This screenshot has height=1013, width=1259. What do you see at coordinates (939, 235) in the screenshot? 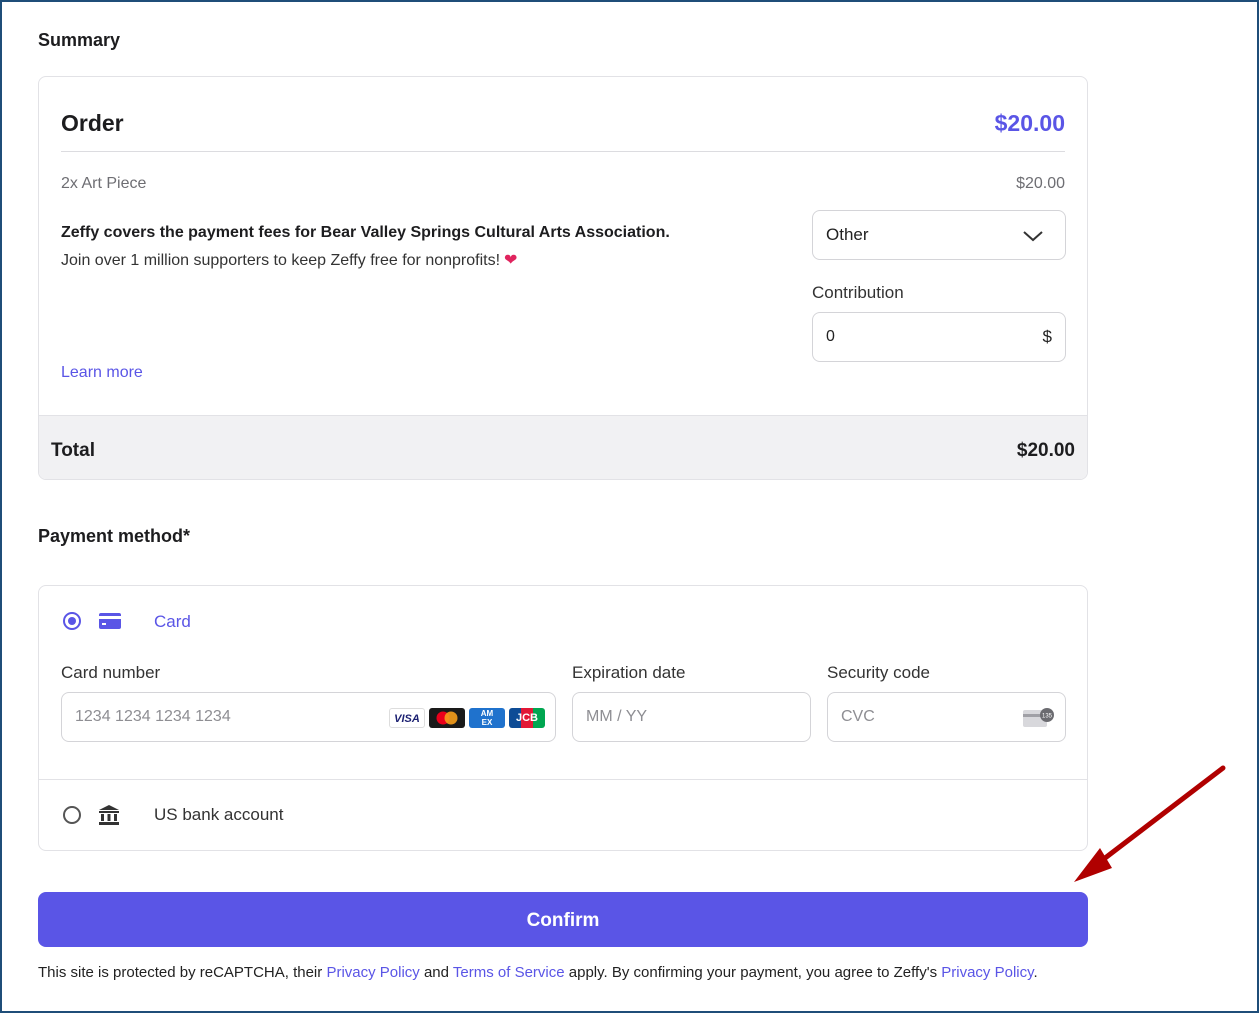
I see `tip-select: Other` at bounding box center [939, 235].